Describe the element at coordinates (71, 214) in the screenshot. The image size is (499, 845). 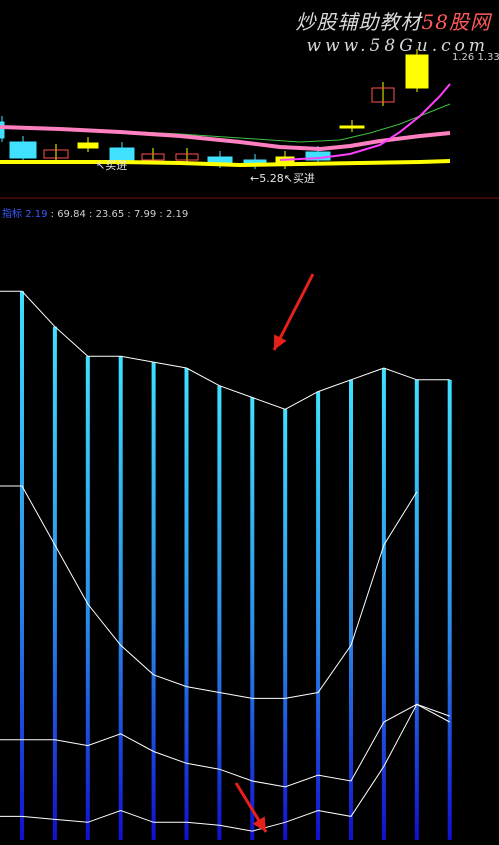
I see `indicator-value-1: 69.84` at that location.